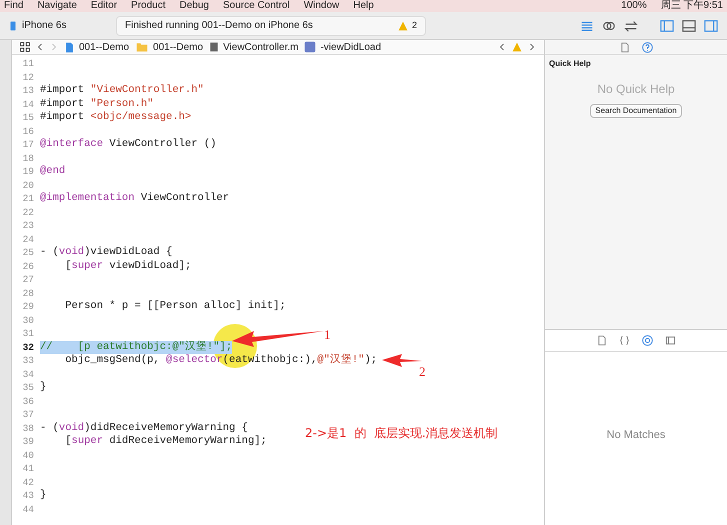  Describe the element at coordinates (402, 360) in the screenshot. I see `arrow` at that location.